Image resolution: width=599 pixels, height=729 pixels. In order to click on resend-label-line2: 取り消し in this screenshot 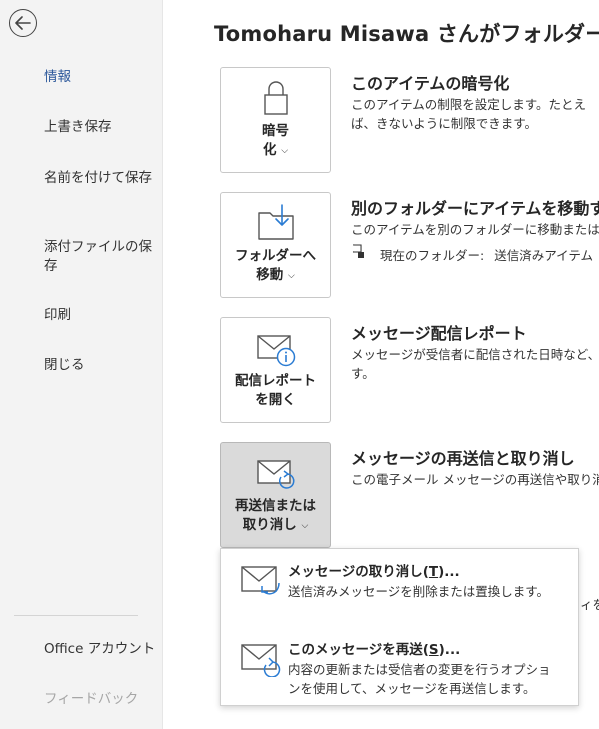, I will do `click(269, 525)`.